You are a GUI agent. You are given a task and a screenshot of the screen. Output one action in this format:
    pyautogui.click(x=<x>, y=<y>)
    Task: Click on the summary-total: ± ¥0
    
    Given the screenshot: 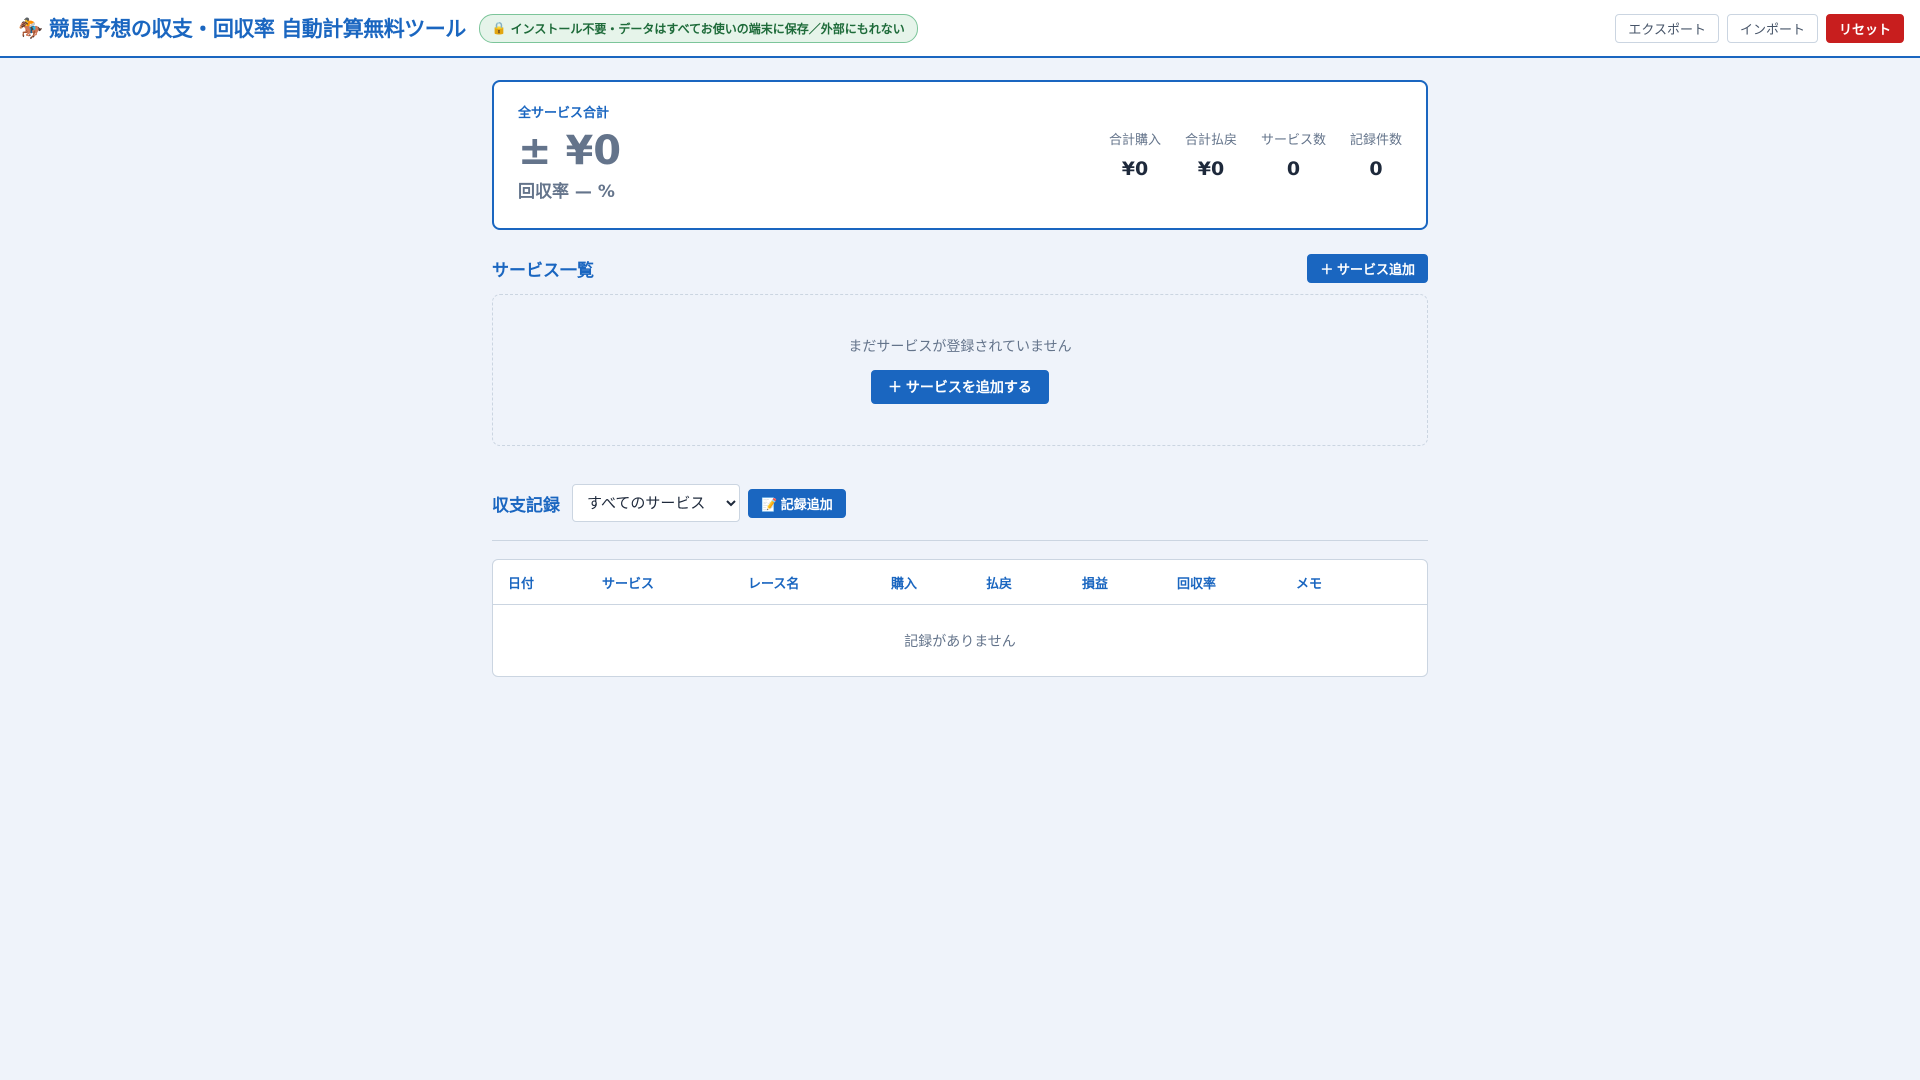 What is the action you would take?
    pyautogui.click(x=570, y=151)
    